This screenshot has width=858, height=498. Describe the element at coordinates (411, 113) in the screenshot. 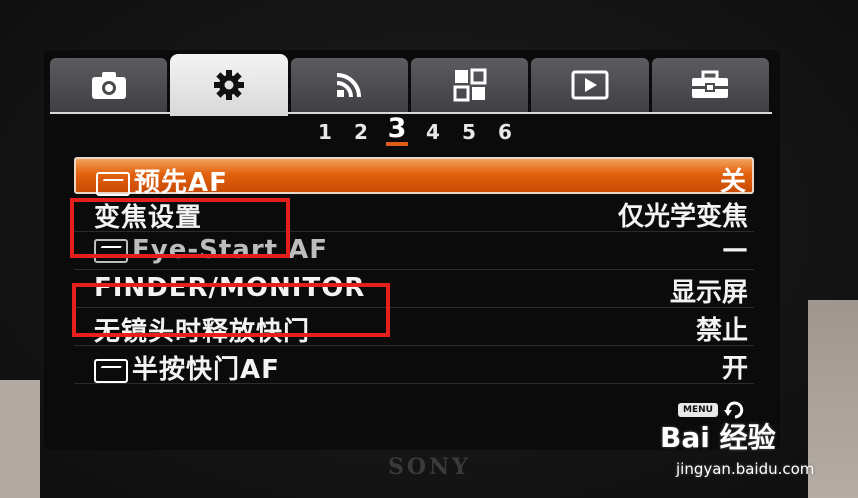

I see `tab-underline` at that location.